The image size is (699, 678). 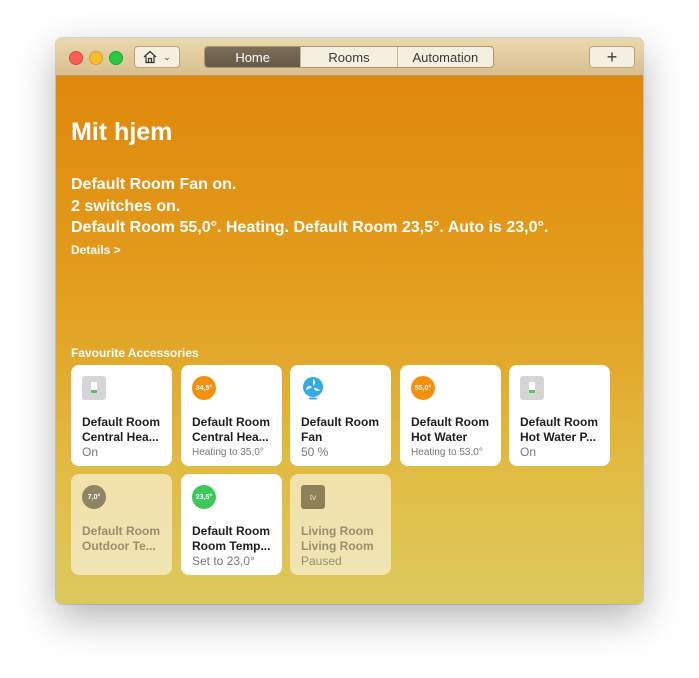 I want to click on title-bar: ⌄ Home Rooms Automation +, so click(x=349, y=57).